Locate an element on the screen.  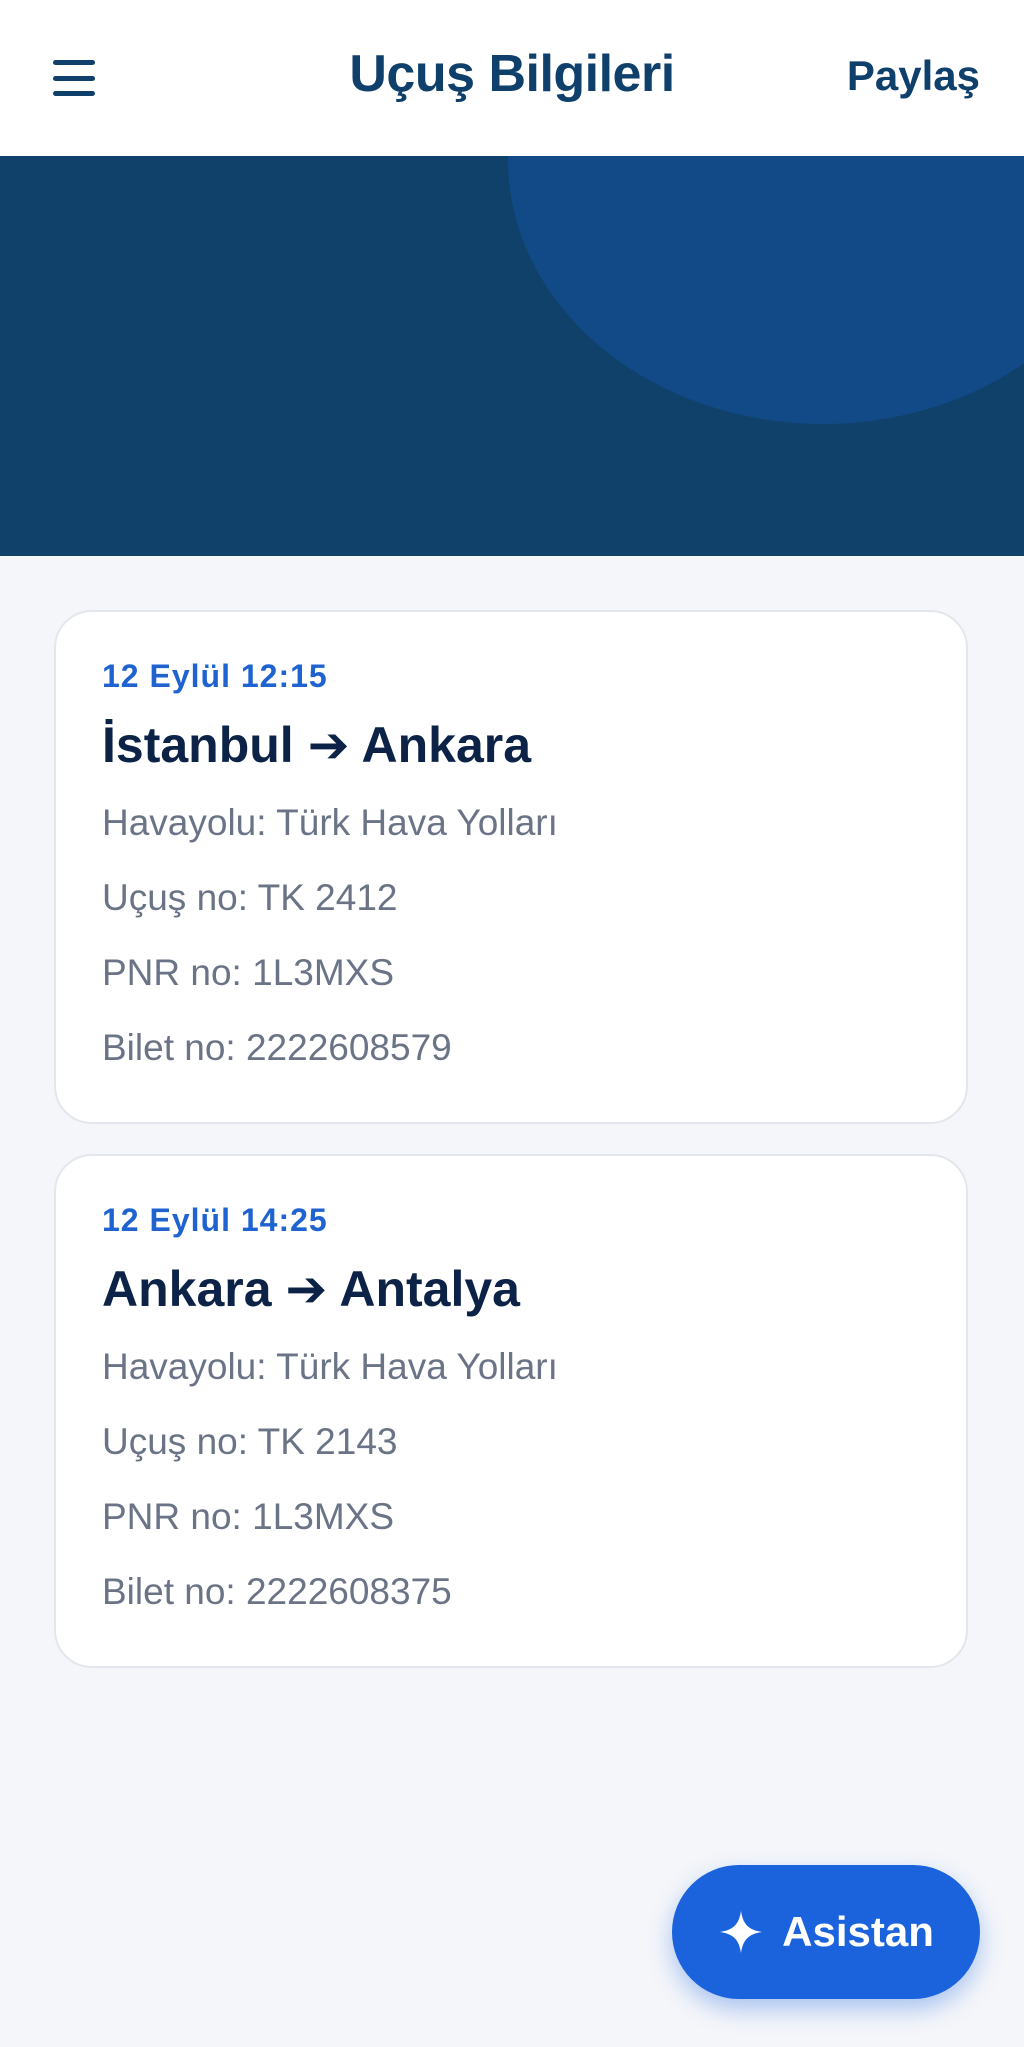
flight-number: Uçuş no: TK 2412 is located at coordinates (250, 897).